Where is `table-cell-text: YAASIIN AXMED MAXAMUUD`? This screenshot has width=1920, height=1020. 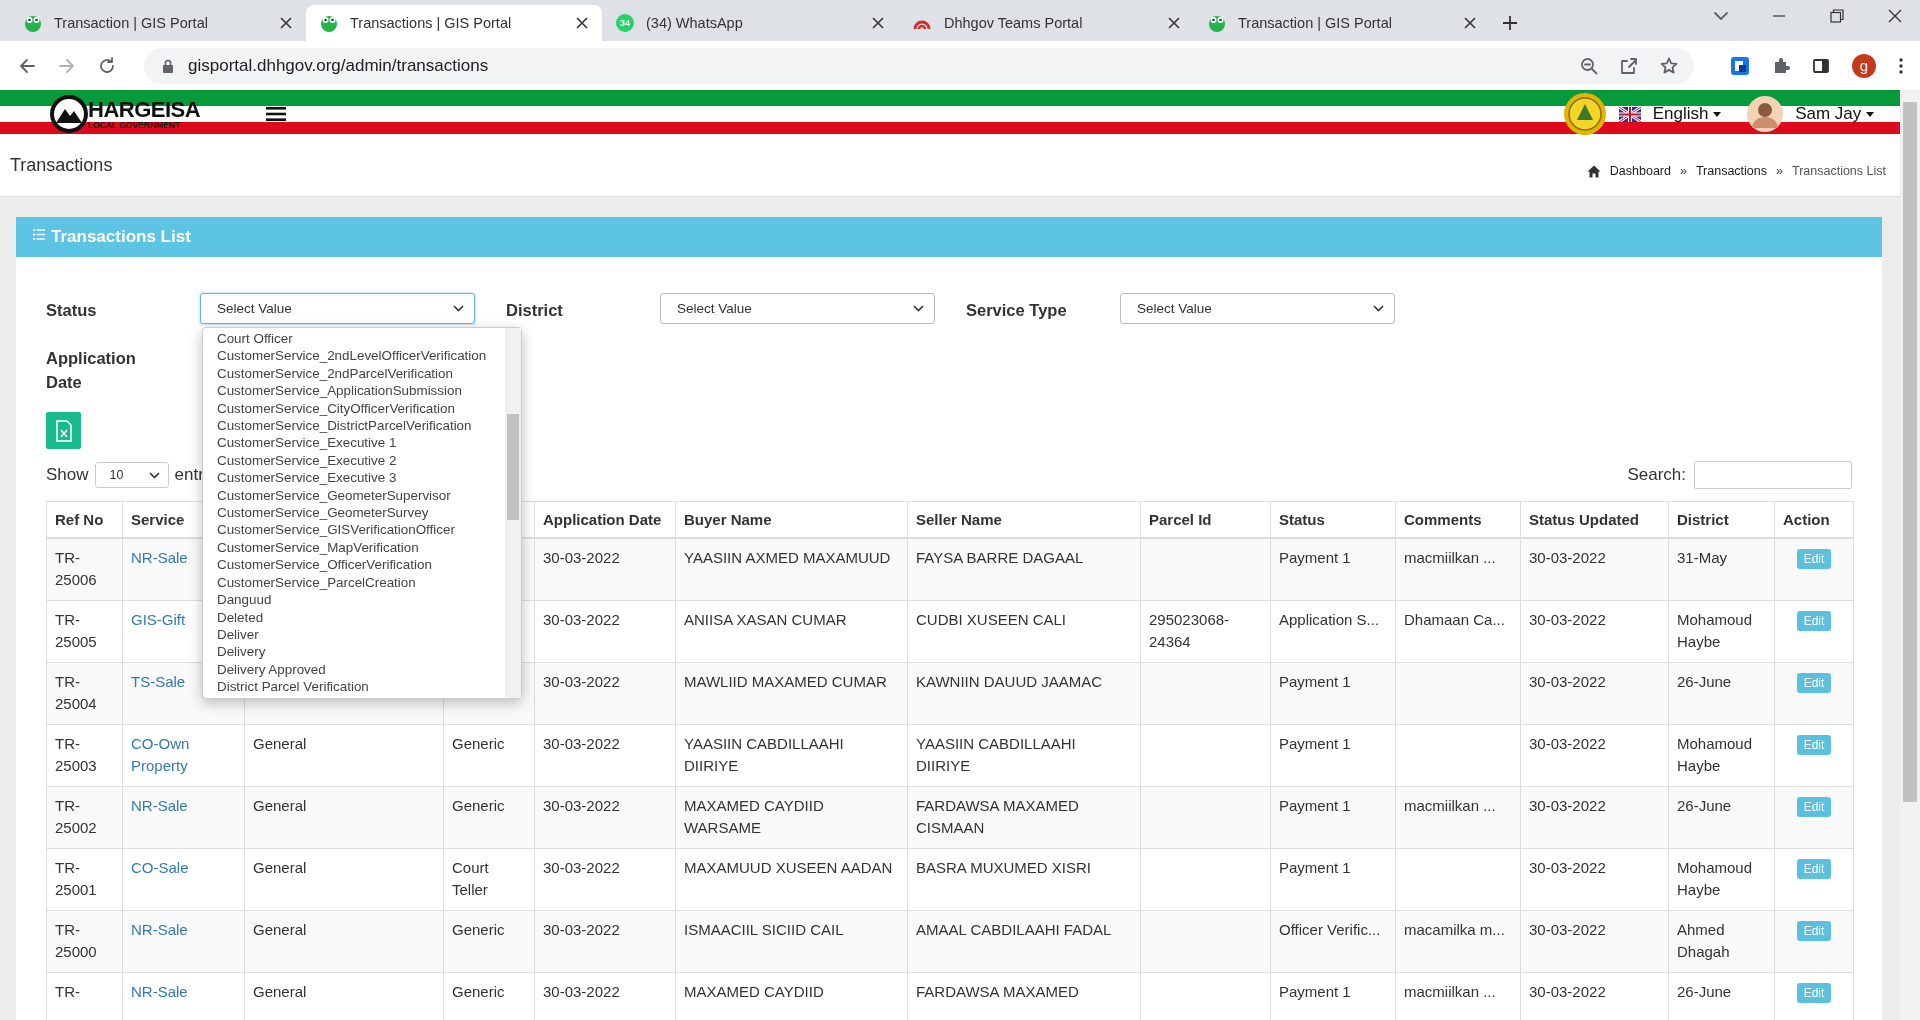
table-cell-text: YAASIIN AXMED MAXAMUUD is located at coordinates (788, 558).